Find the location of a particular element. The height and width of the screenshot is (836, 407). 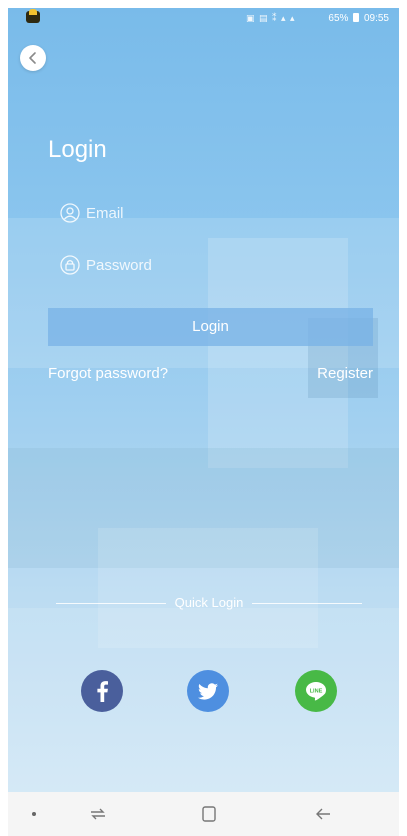

svg-text: LINE is located at coordinates (316, 691).